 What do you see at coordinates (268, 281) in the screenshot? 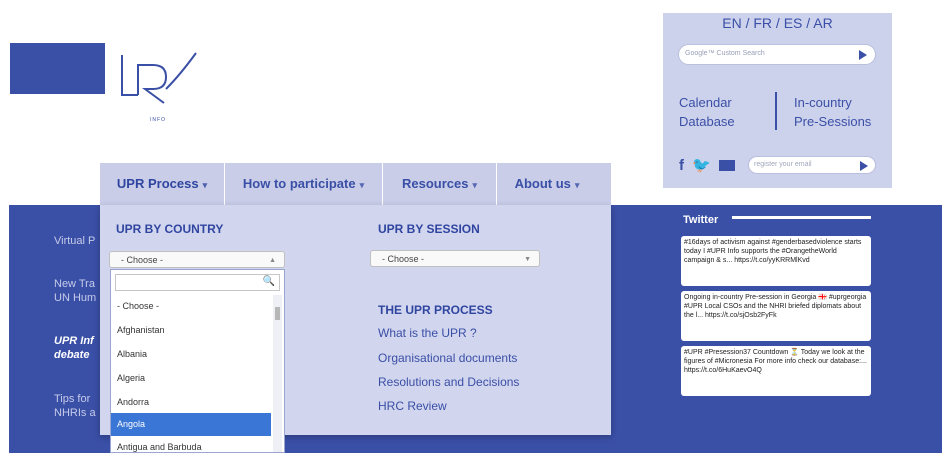
I see `search-icon: 🔍` at bounding box center [268, 281].